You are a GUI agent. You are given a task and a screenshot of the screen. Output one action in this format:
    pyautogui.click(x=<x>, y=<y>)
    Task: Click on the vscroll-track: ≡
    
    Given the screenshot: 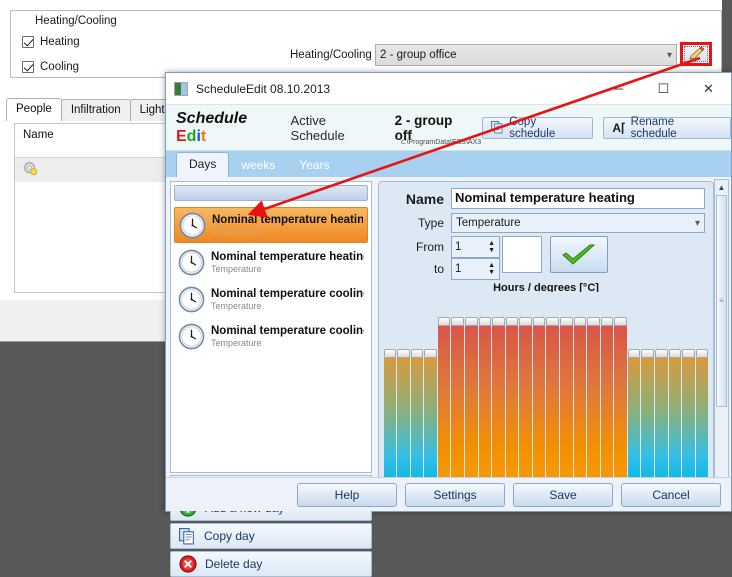 What is the action you would take?
    pyautogui.click(x=721, y=342)
    